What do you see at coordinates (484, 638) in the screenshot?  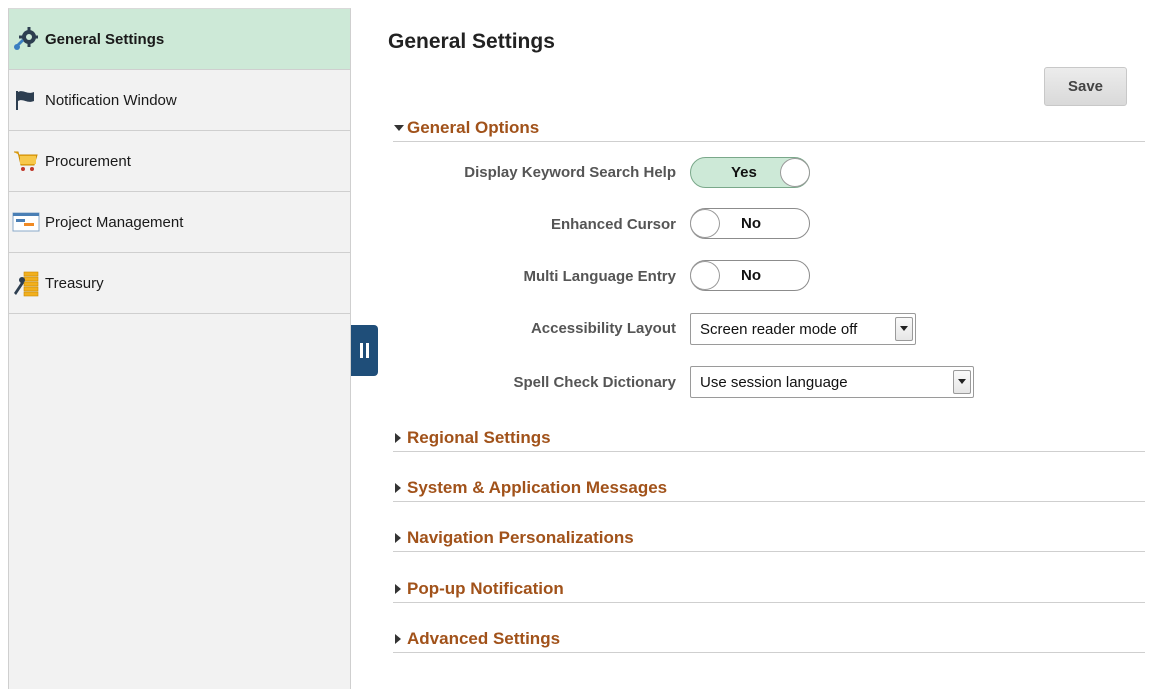 I see `section-heading: Advanced Settings` at bounding box center [484, 638].